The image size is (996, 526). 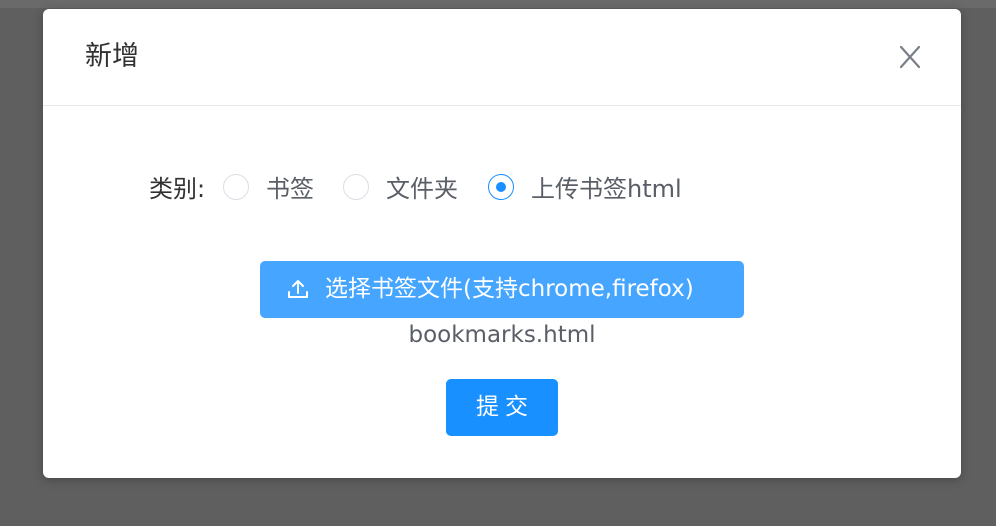 I want to click on category-label: 类别:, so click(x=177, y=189).